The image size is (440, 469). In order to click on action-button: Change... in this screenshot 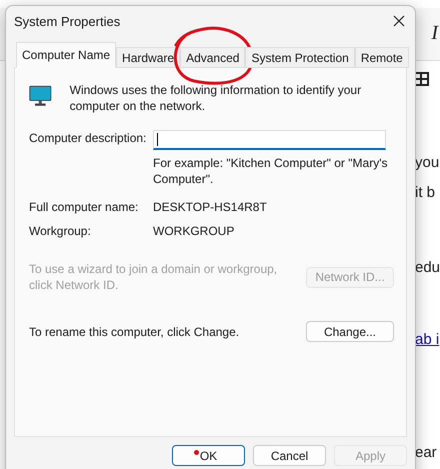, I will do `click(350, 331)`.